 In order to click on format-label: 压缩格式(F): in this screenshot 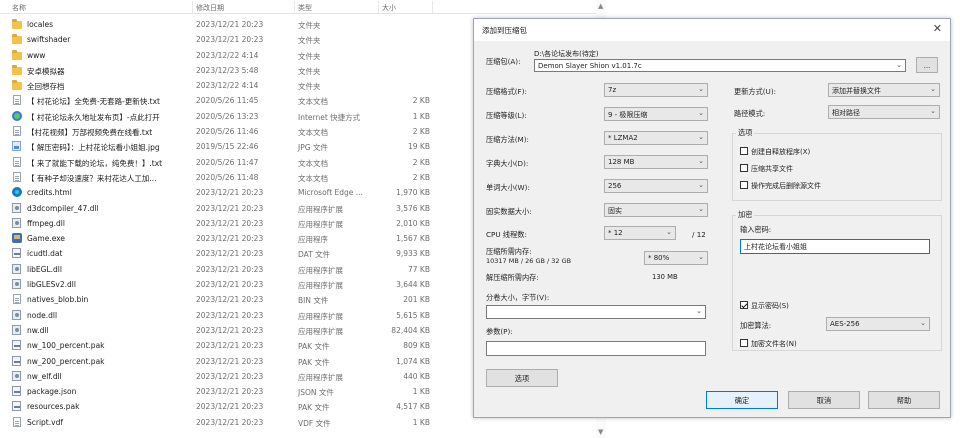, I will do `click(506, 91)`.